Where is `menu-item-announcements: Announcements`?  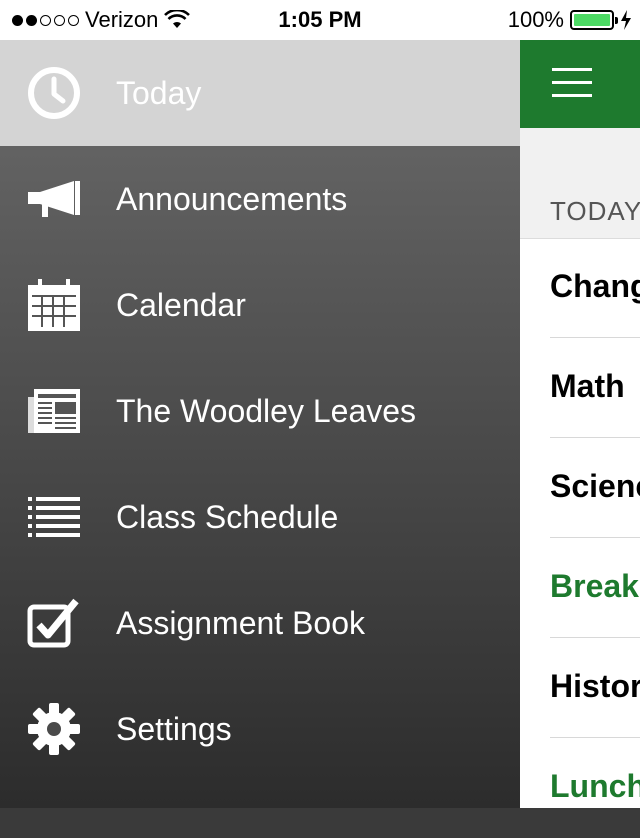
menu-item-announcements: Announcements is located at coordinates (260, 199).